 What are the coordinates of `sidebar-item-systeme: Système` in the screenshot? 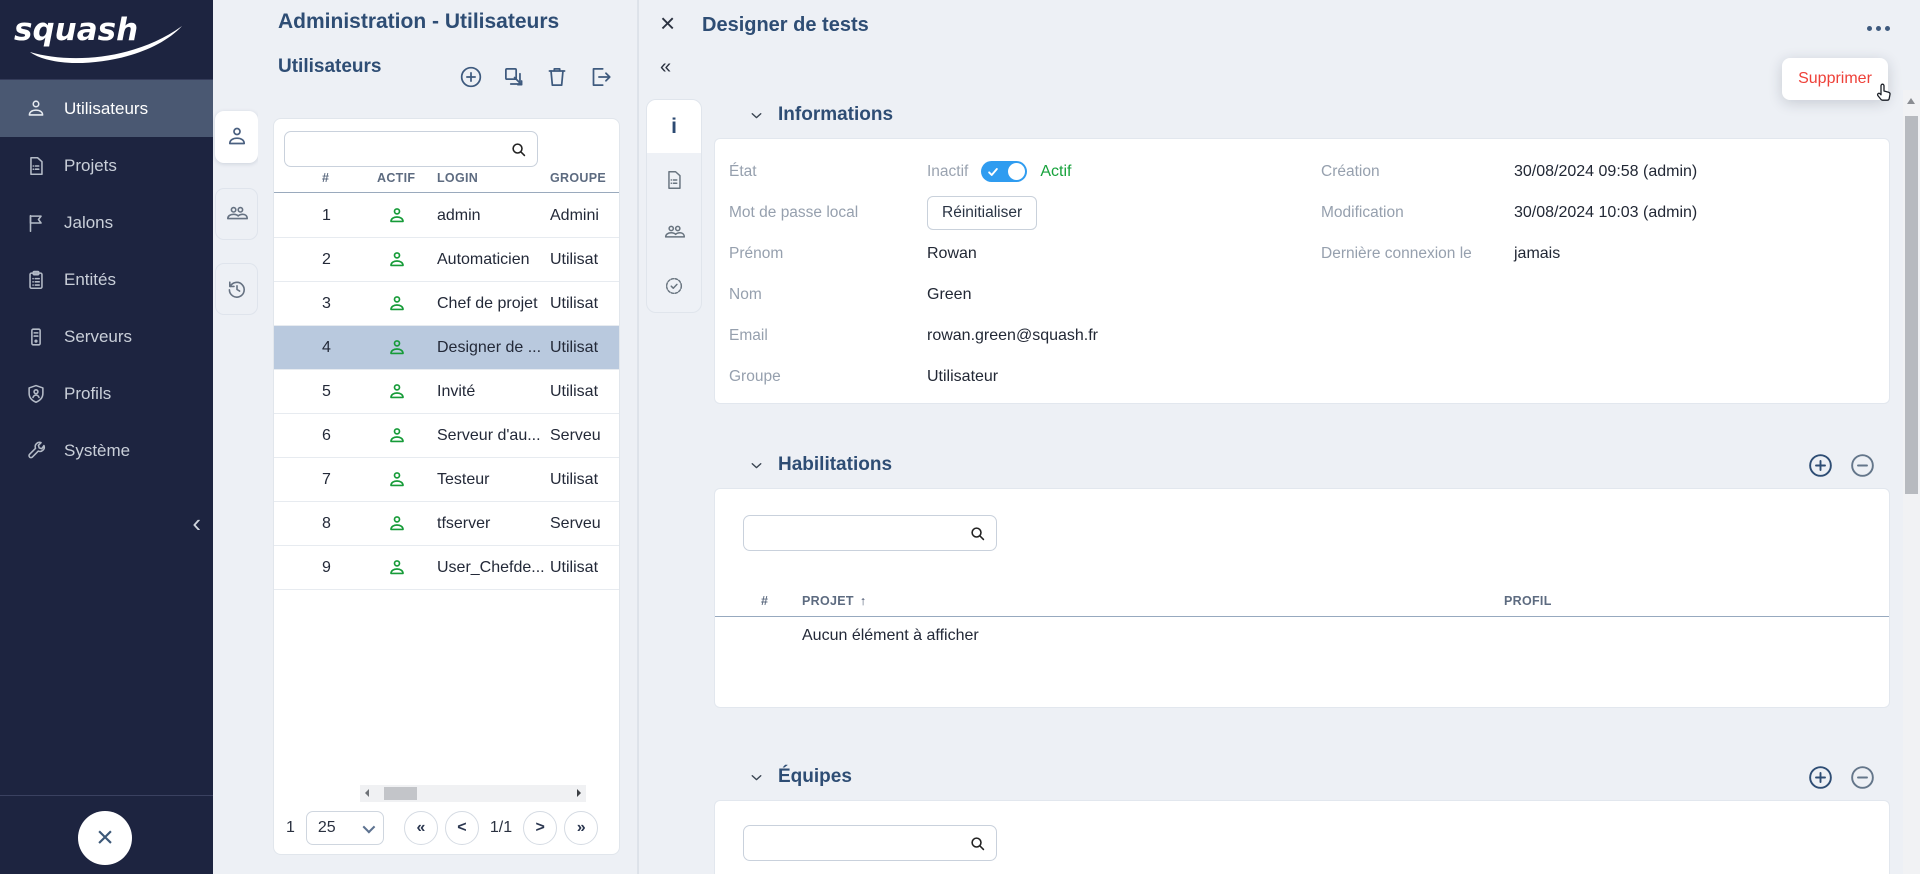 It's located at (106, 450).